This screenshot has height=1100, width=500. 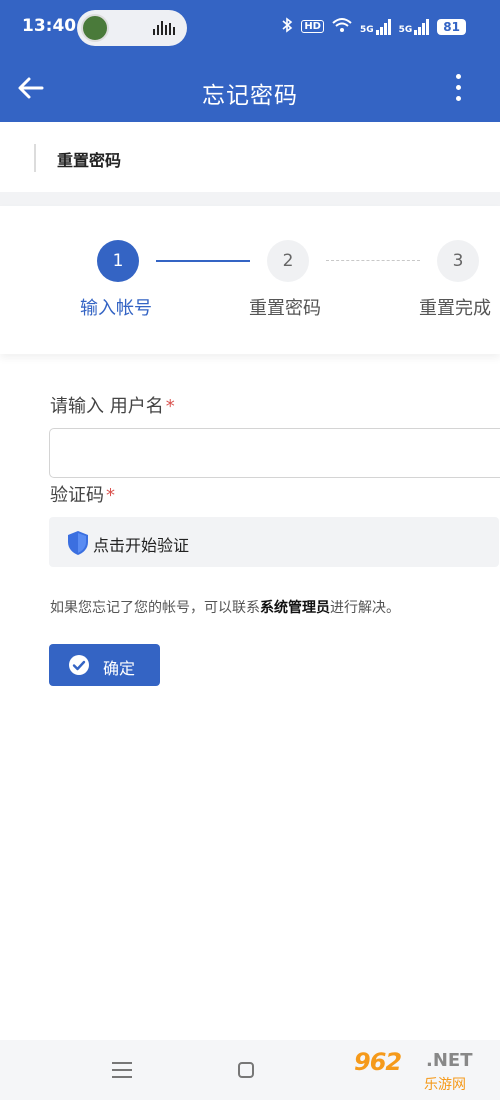 I want to click on audio-wave-icon, so click(x=164, y=28).